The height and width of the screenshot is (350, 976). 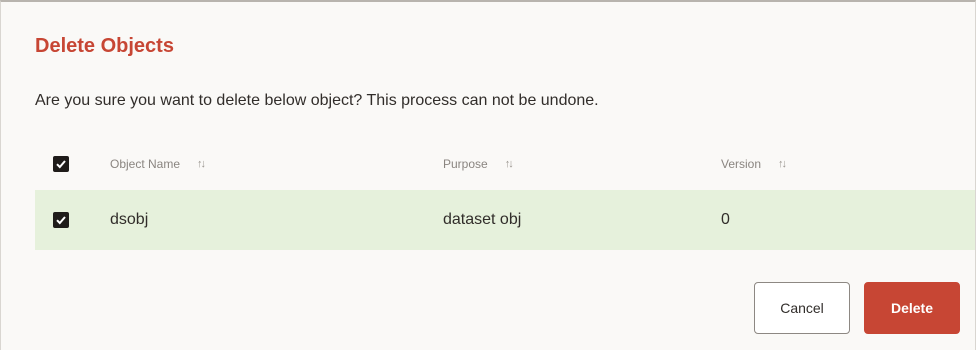 I want to click on version-value: 0, so click(x=725, y=219).